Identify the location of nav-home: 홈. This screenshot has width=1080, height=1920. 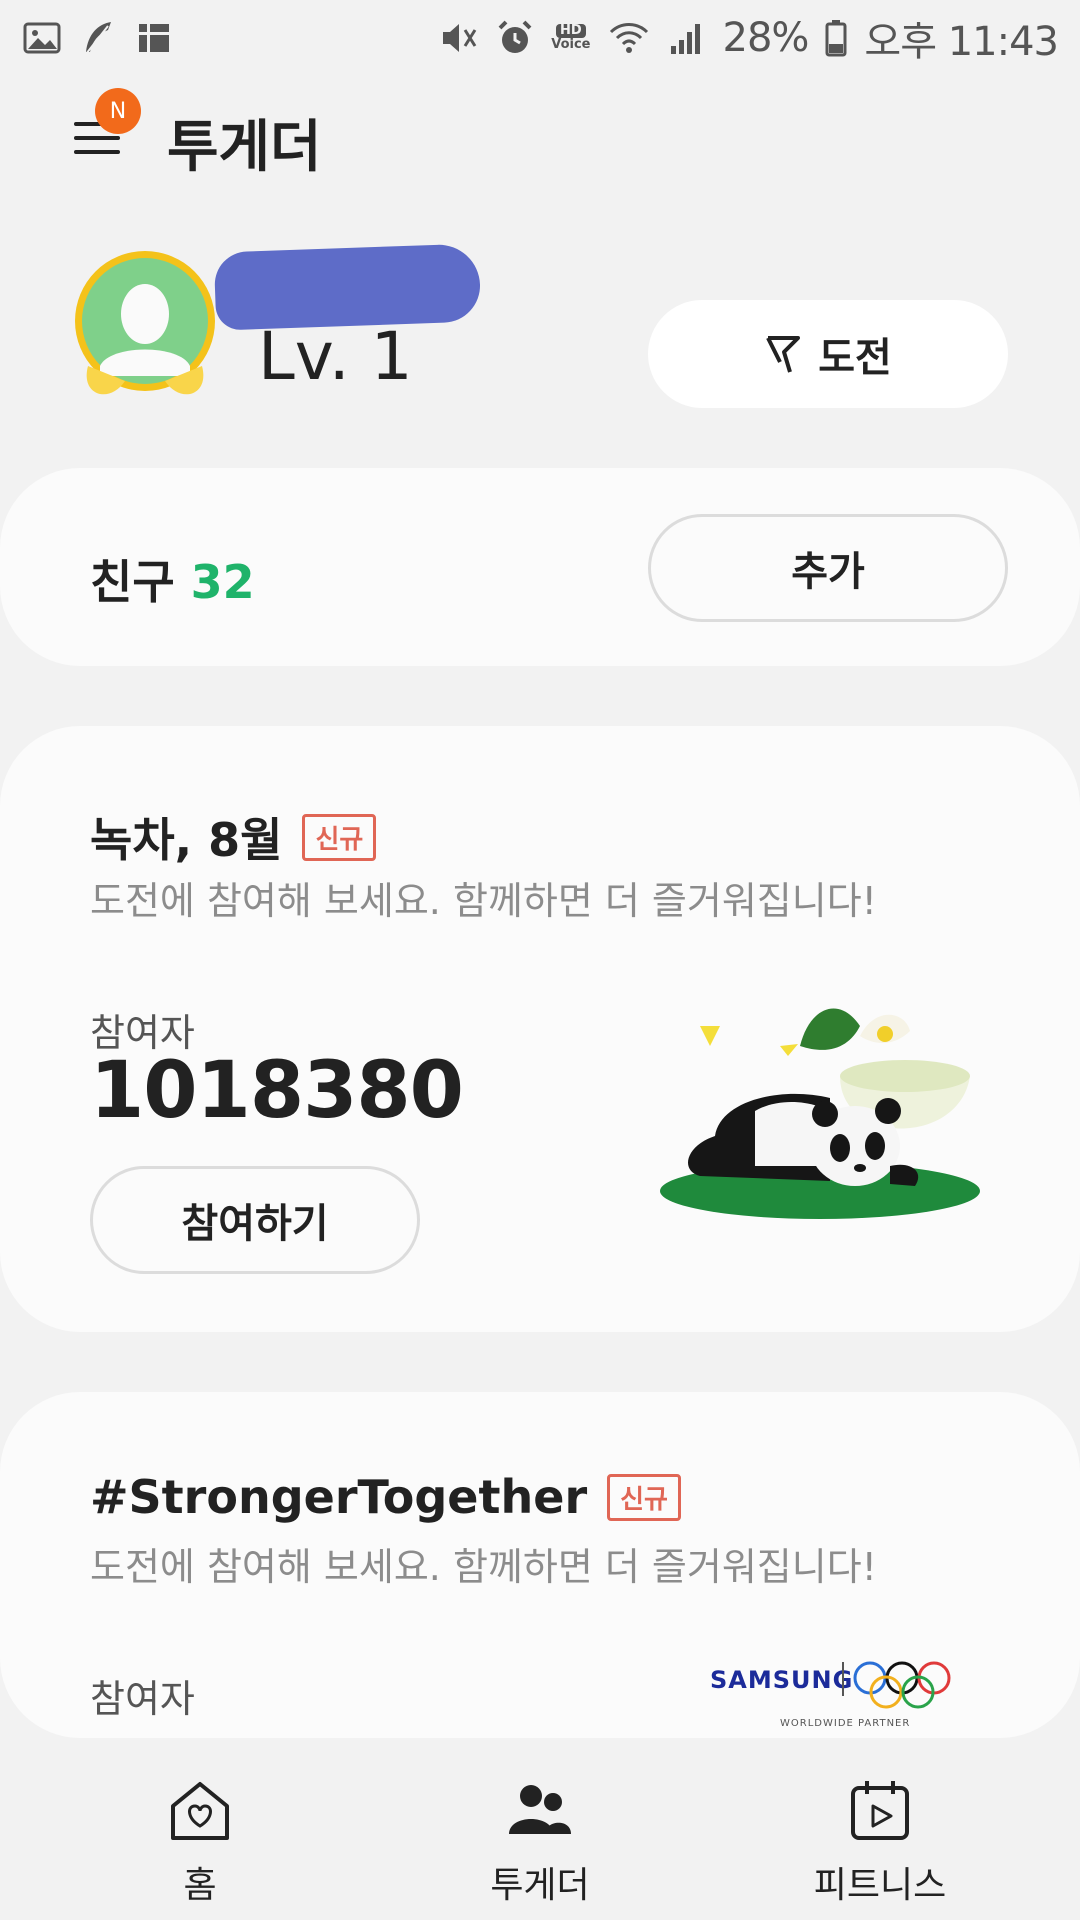
(200, 1830).